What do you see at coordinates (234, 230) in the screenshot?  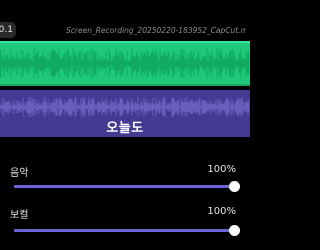 I see `vocal-slider-thumb` at bounding box center [234, 230].